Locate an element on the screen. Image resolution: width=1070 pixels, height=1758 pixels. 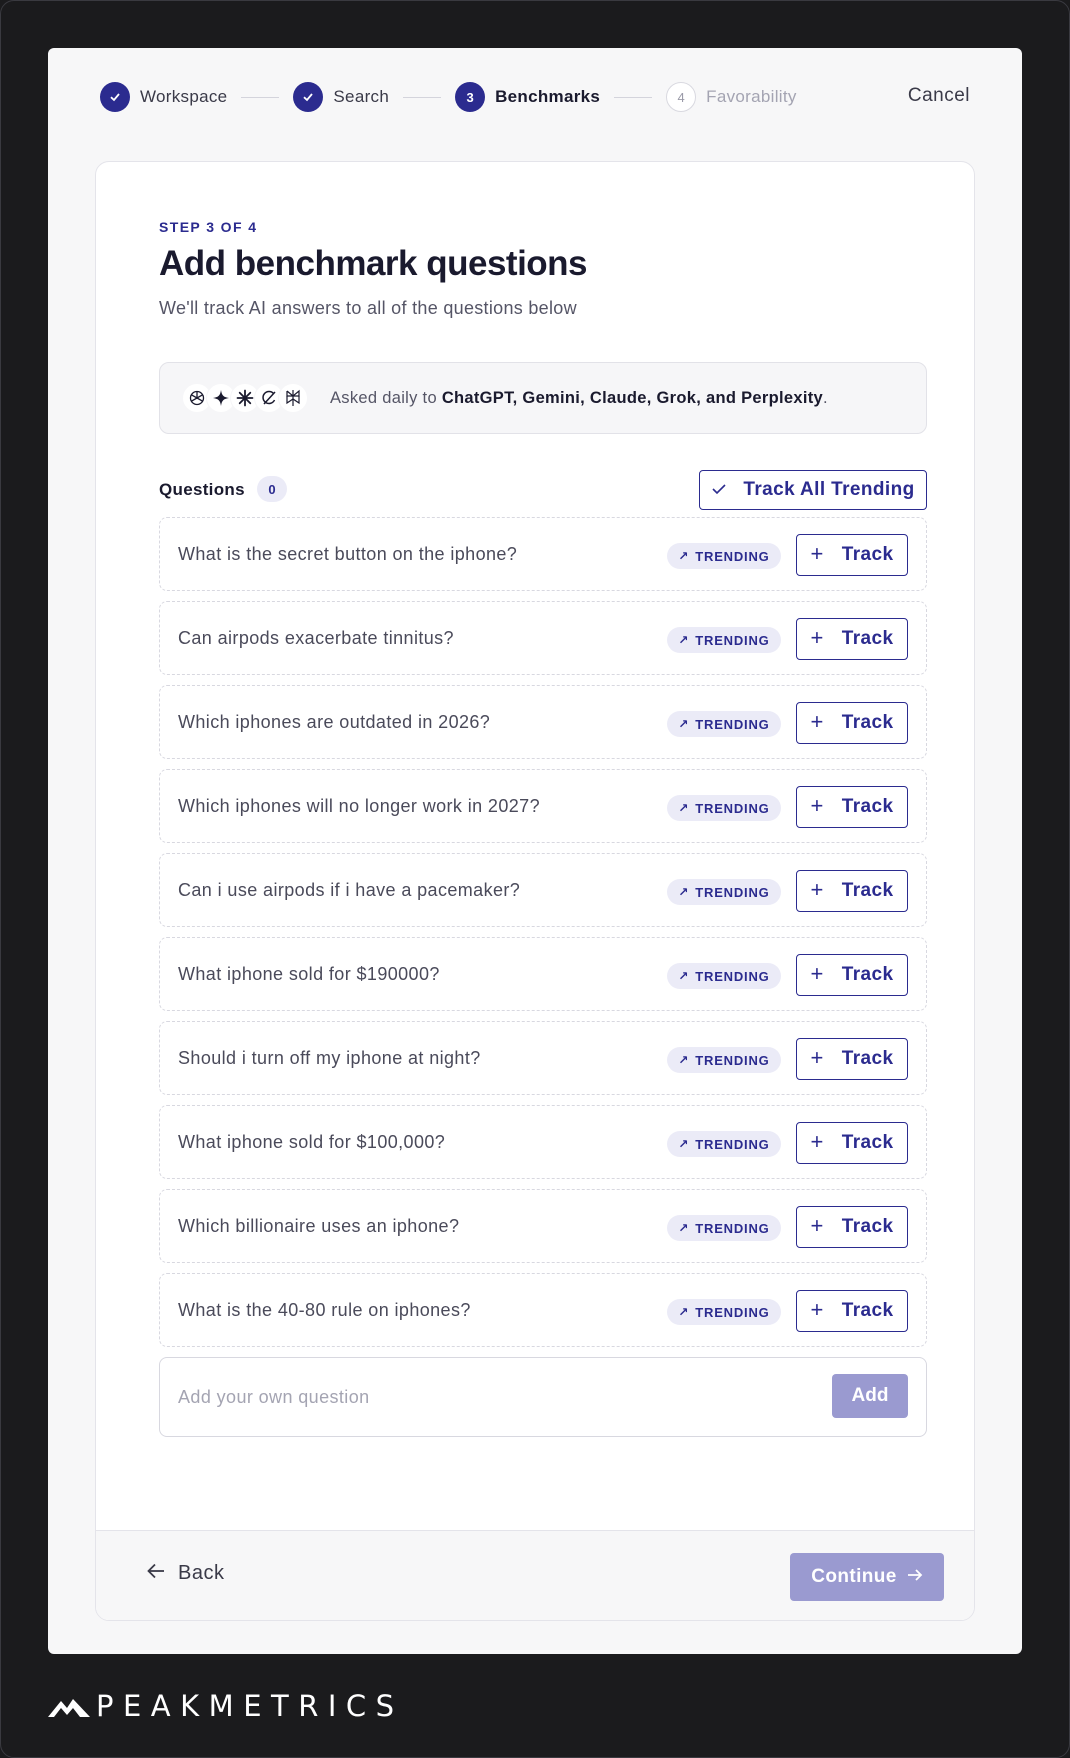
step-label-benchmarks: Benchmarks is located at coordinates (548, 96).